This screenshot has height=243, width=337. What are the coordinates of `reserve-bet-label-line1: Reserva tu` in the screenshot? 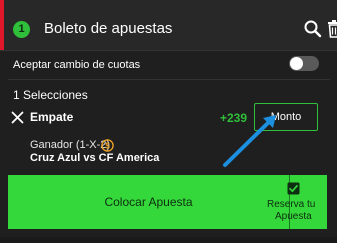 It's located at (291, 204).